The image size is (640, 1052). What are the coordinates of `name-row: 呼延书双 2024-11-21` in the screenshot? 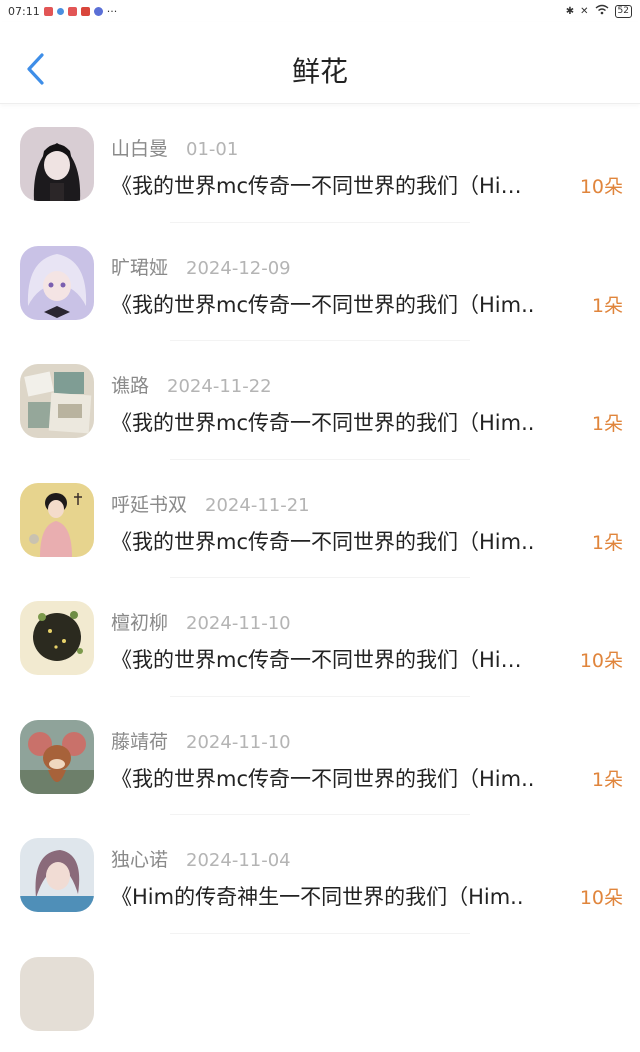 It's located at (210, 503).